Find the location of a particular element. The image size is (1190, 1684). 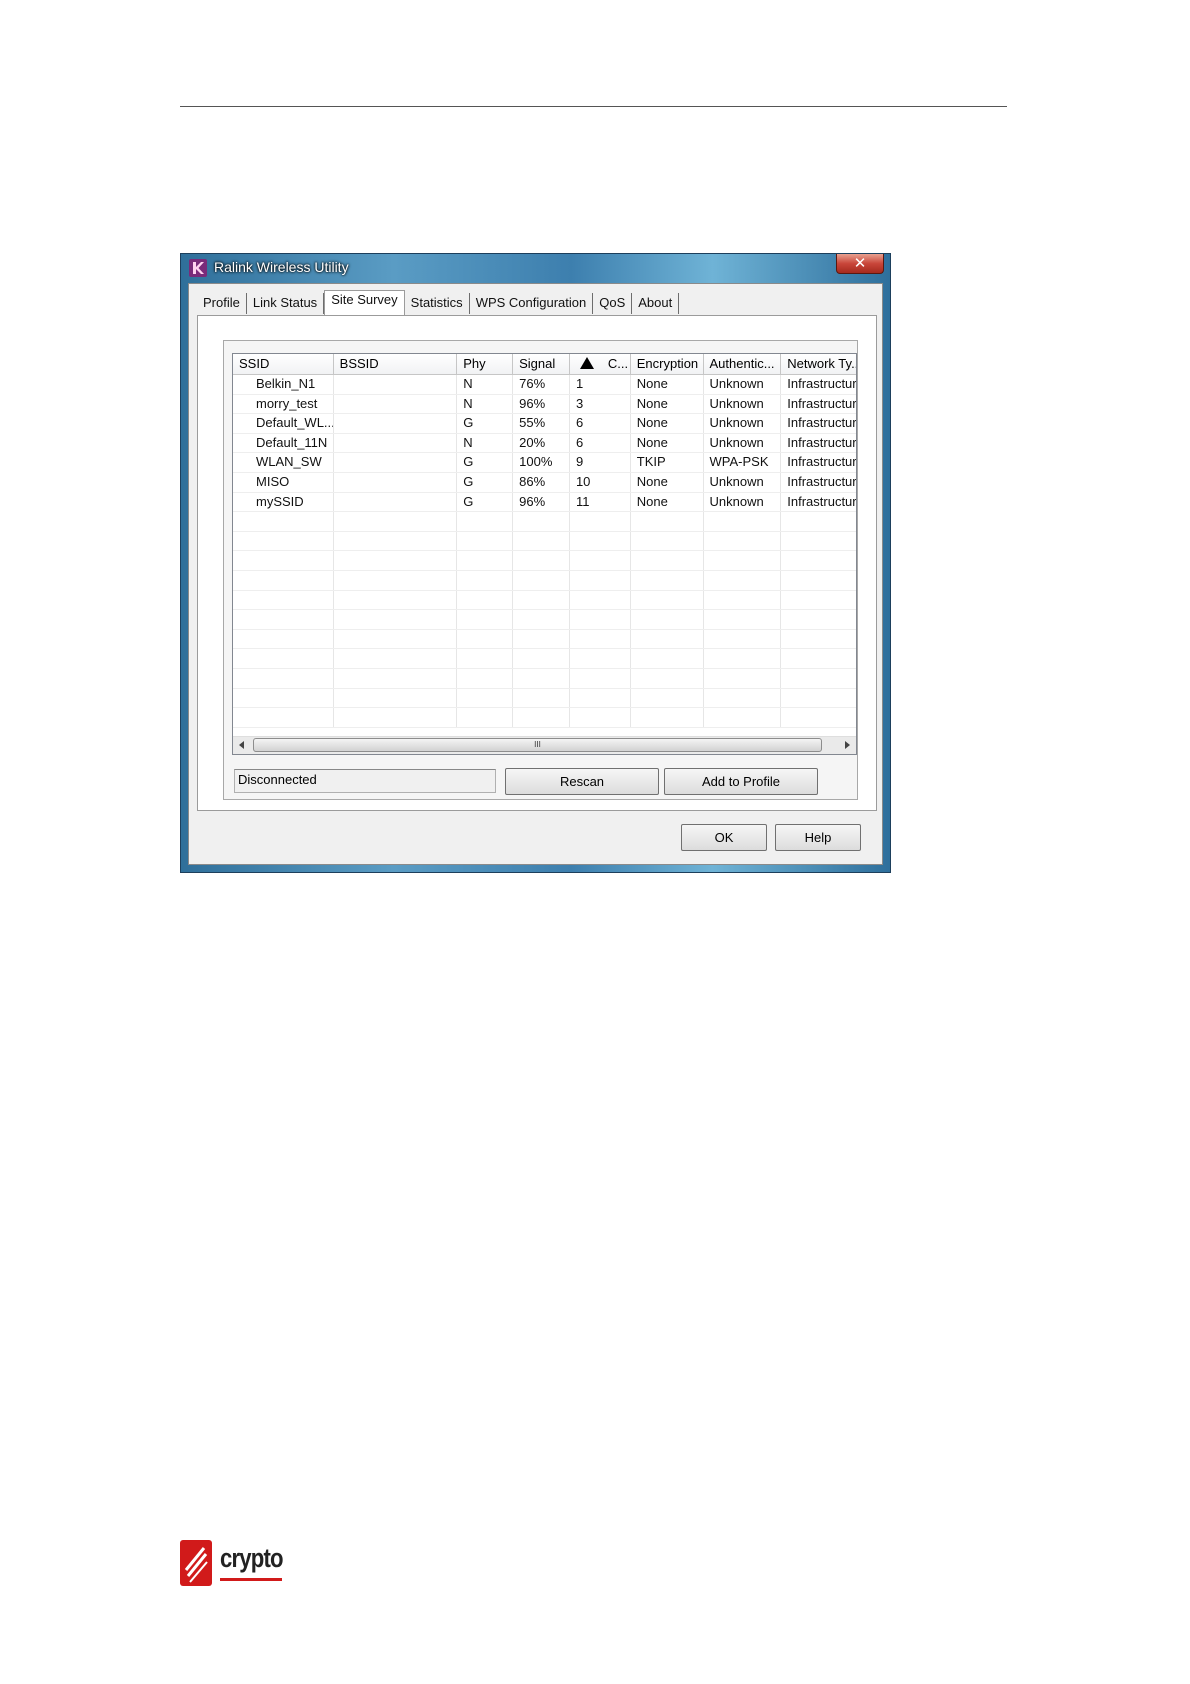

tab-wps-configuration: WPS Configuration is located at coordinates (532, 303).